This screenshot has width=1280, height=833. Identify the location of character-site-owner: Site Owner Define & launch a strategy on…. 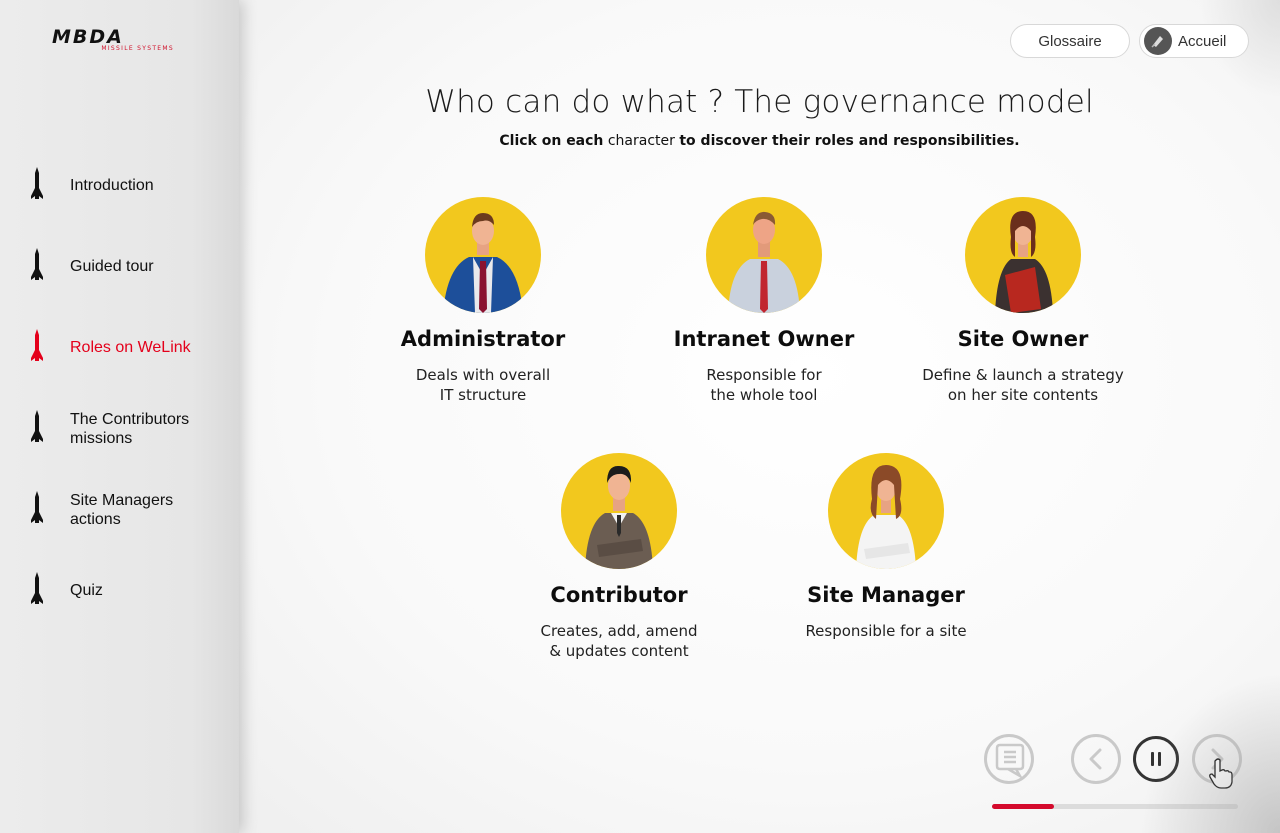
(1023, 301).